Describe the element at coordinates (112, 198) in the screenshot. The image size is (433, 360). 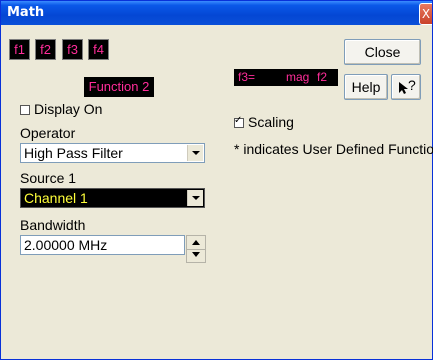
I see `source1-select: Channel 1` at that location.